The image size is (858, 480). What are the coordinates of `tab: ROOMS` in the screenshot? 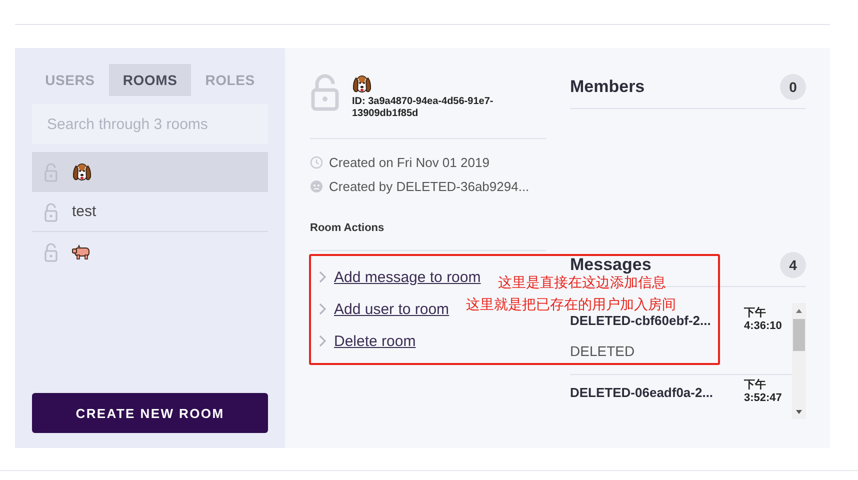 It's located at (150, 80).